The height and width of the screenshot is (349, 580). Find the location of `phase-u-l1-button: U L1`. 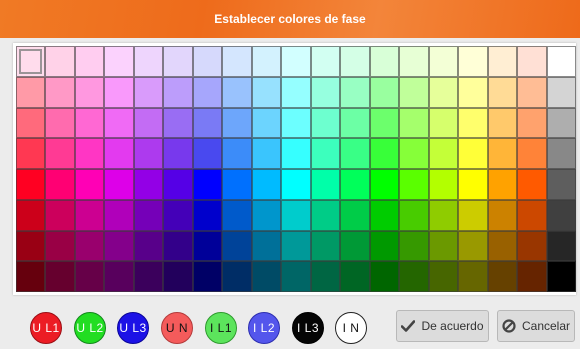

phase-u-l1-button: U L1 is located at coordinates (46, 328).